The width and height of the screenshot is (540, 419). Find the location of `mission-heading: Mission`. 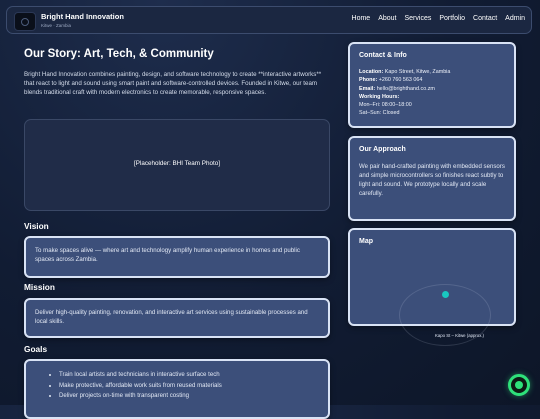

mission-heading: Mission is located at coordinates (39, 287).